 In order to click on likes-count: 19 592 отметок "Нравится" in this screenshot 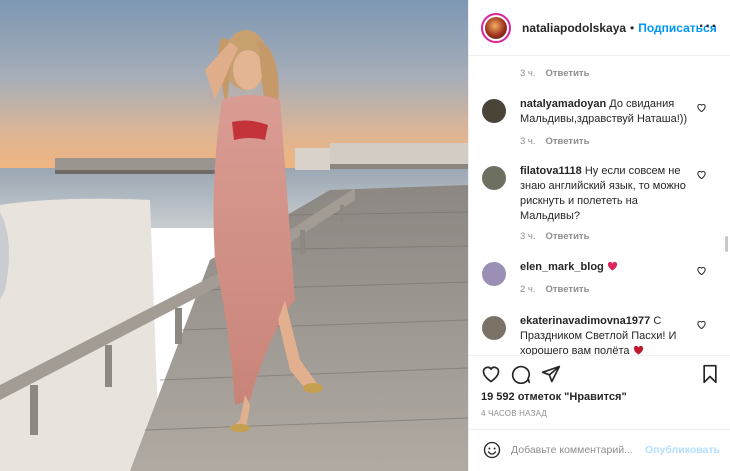, I will do `click(554, 397)`.